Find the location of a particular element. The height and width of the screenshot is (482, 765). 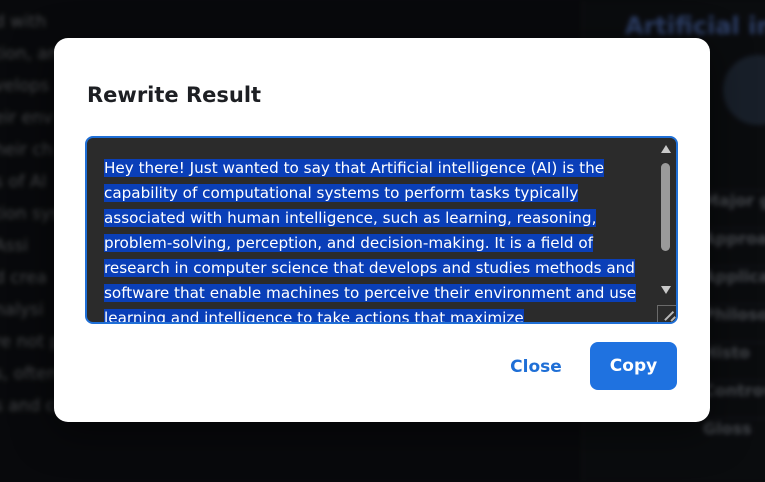

resize-grip-icon is located at coordinates (666, 313).